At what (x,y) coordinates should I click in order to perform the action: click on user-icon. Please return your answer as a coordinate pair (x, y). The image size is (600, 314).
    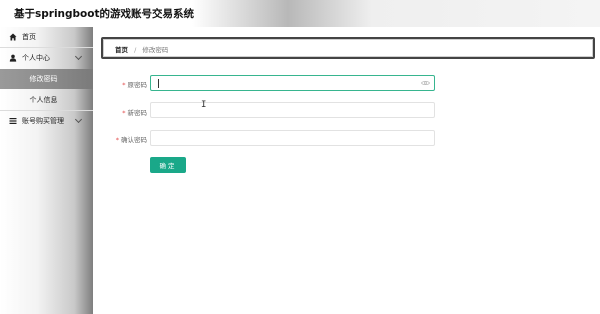
    Looking at the image, I should click on (13, 58).